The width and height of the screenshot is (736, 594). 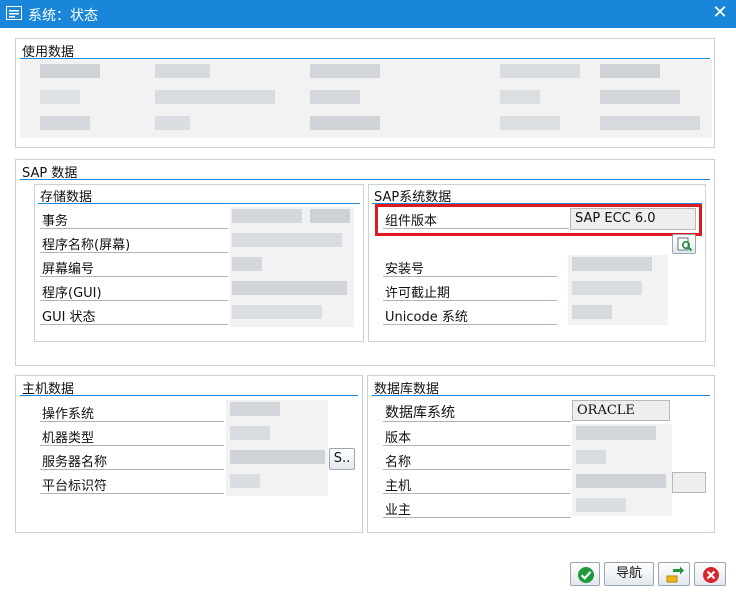 What do you see at coordinates (366, 99) in the screenshot?
I see `usage-data-redacted` at bounding box center [366, 99].